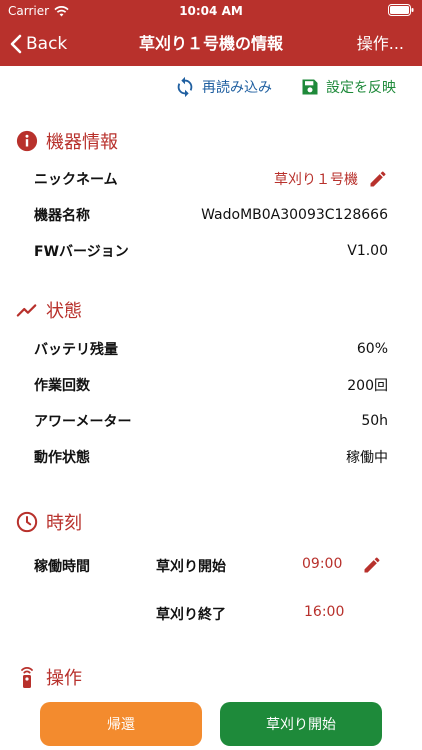 The height and width of the screenshot is (750, 422). Describe the element at coordinates (191, 567) in the screenshot. I see `mow-start-label: 草刈り開始` at that location.